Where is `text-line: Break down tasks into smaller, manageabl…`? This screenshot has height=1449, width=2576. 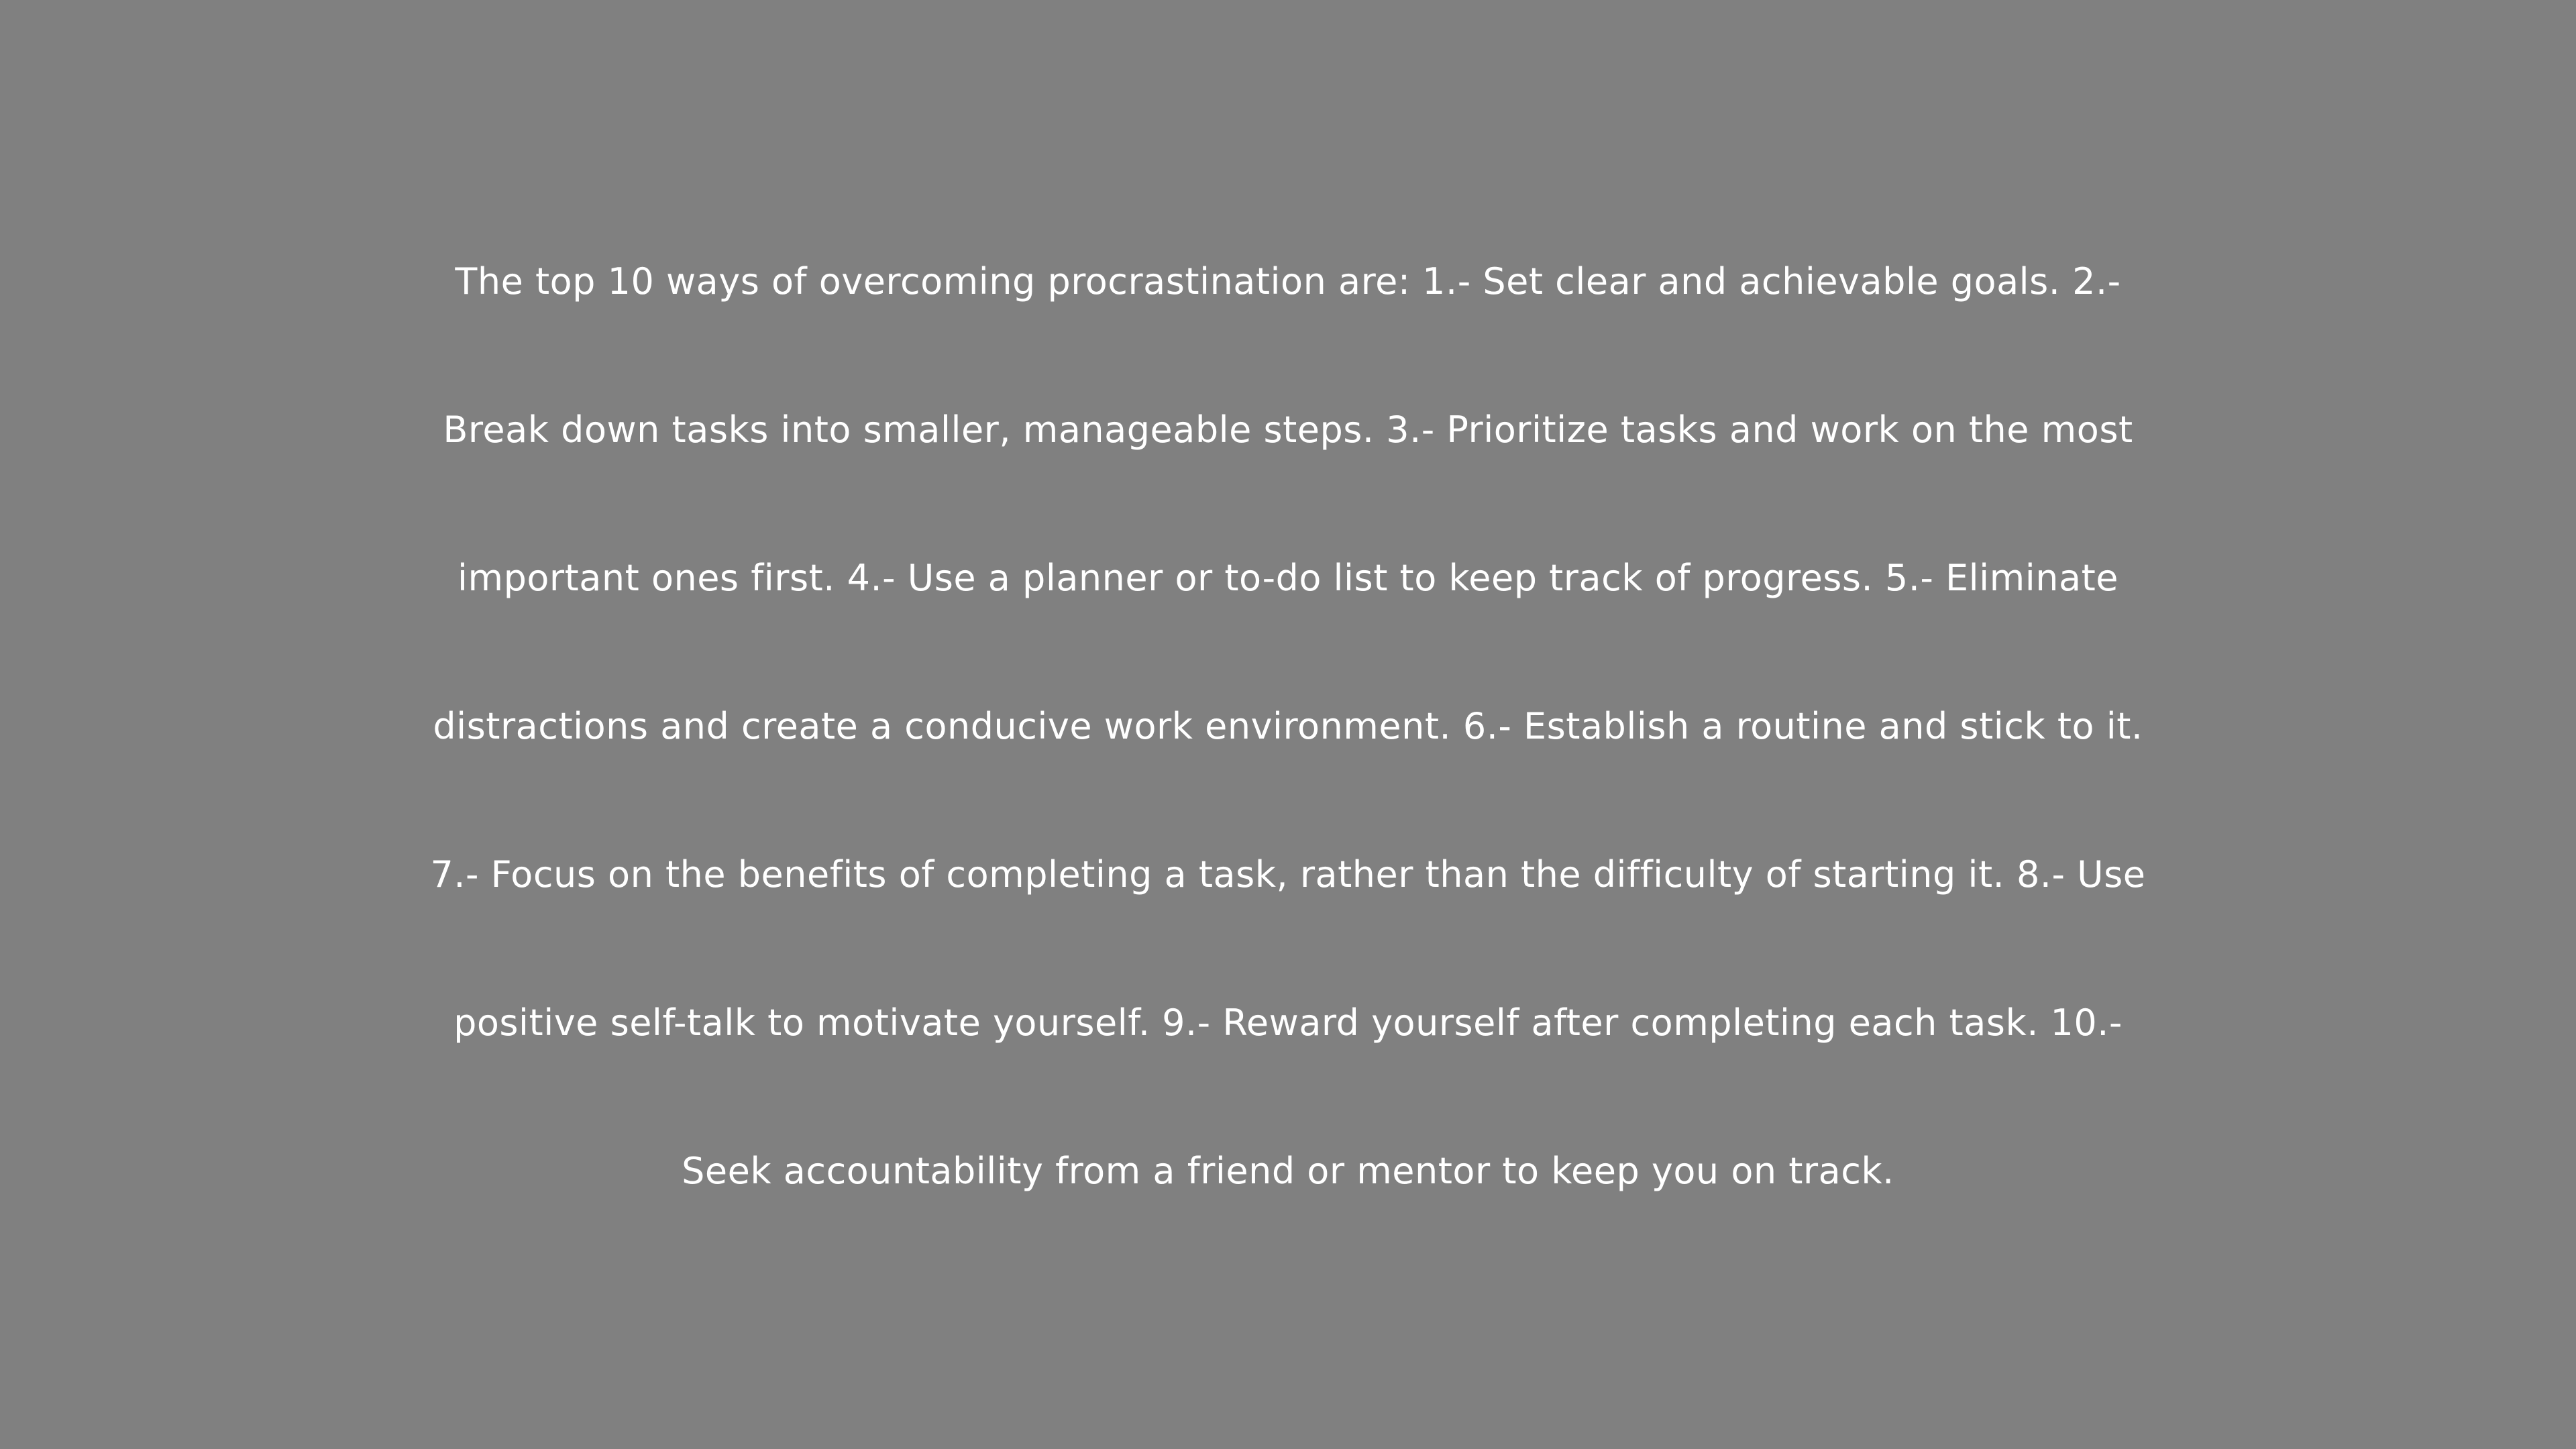
text-line: Break down tasks into smaller, manageabl… is located at coordinates (1288, 430).